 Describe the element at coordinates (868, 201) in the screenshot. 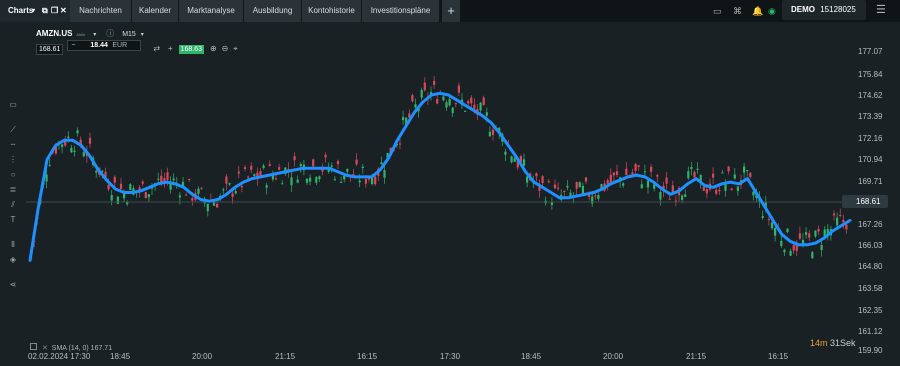

I see `current-price-value: 168.61` at that location.